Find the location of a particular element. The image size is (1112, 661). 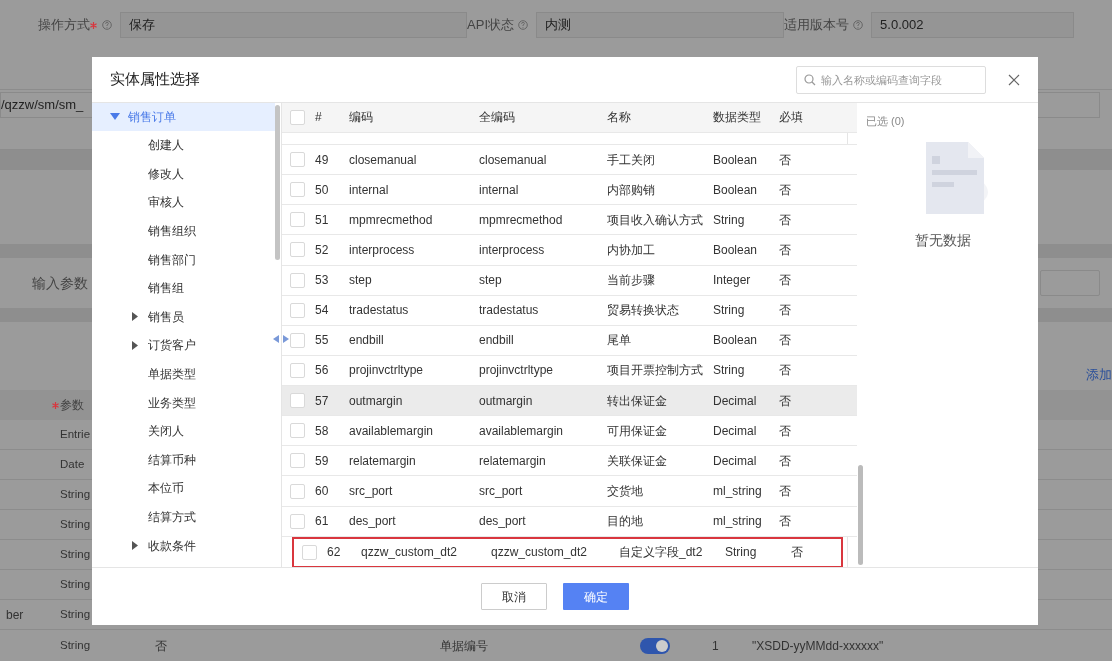

tree-item: 结算币种 is located at coordinates (172, 459).